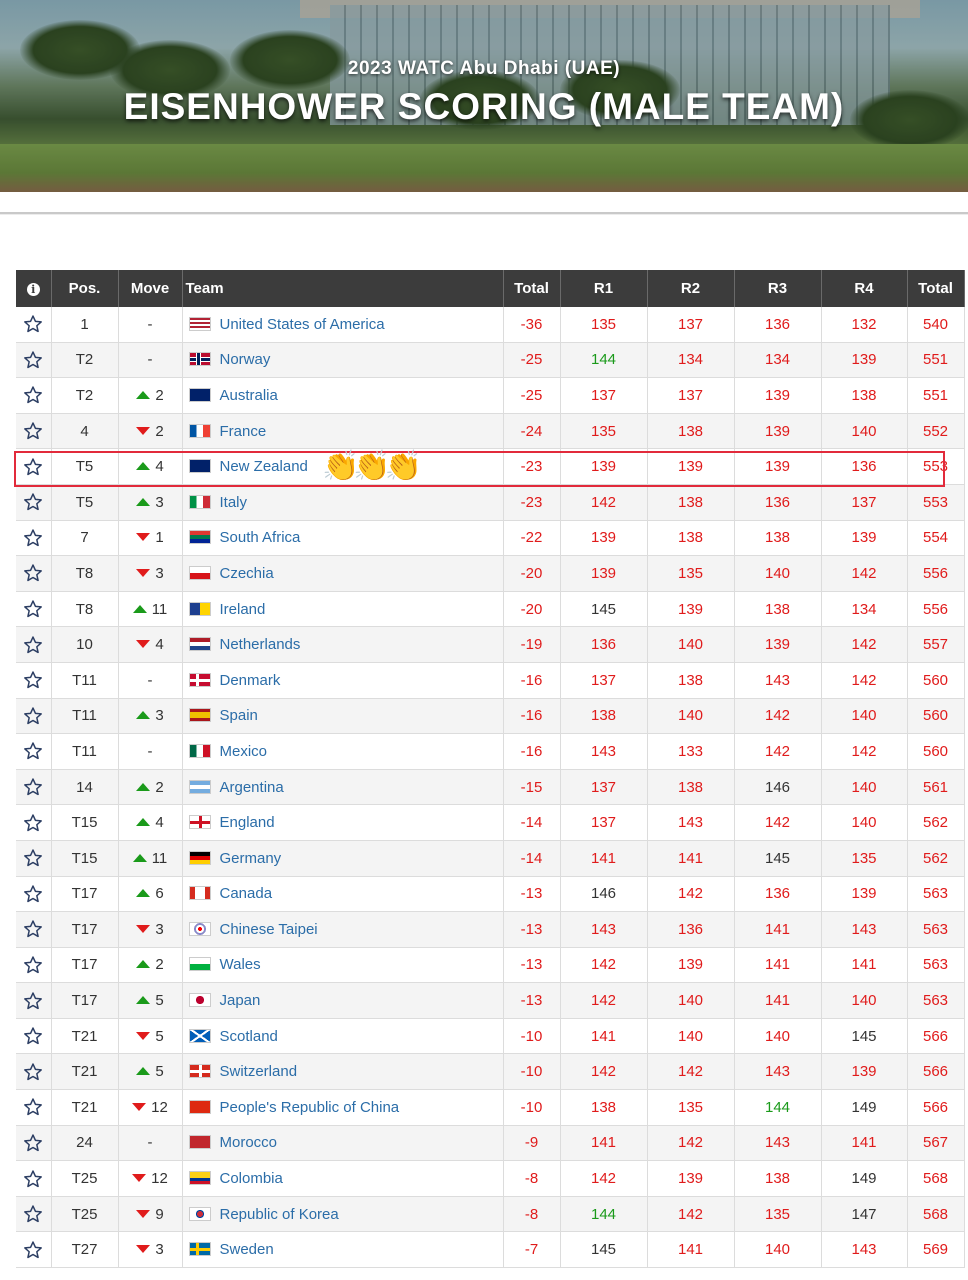  I want to click on team-link: Chinese Taipei, so click(269, 929).